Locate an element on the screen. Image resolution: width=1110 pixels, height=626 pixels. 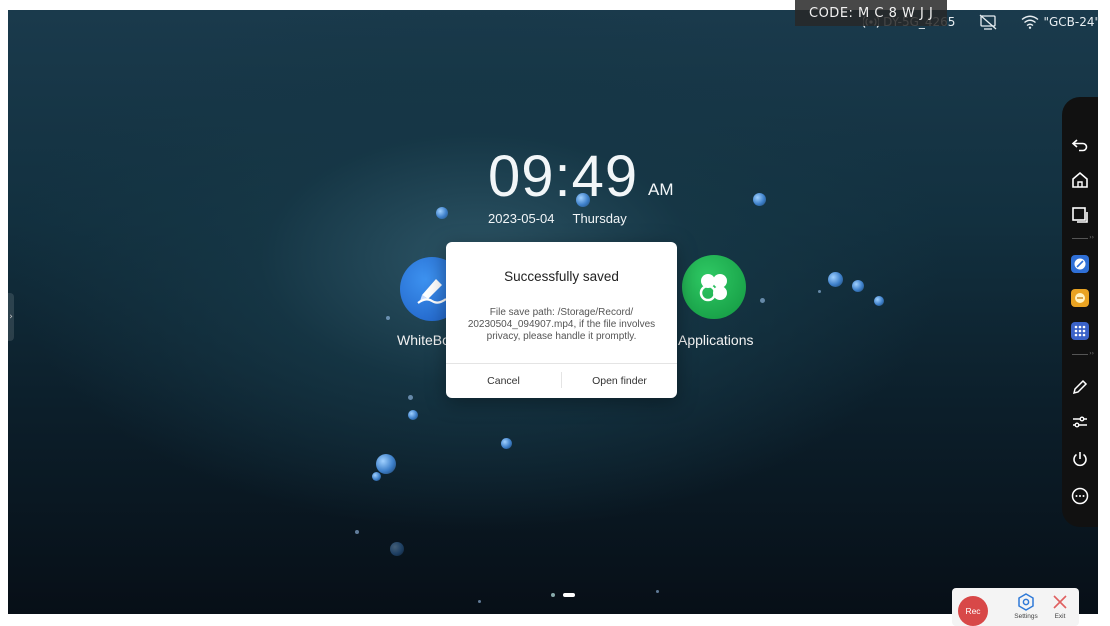
clock-date-row: 2023-05-04 Thursday is located at coordinates (557, 218).